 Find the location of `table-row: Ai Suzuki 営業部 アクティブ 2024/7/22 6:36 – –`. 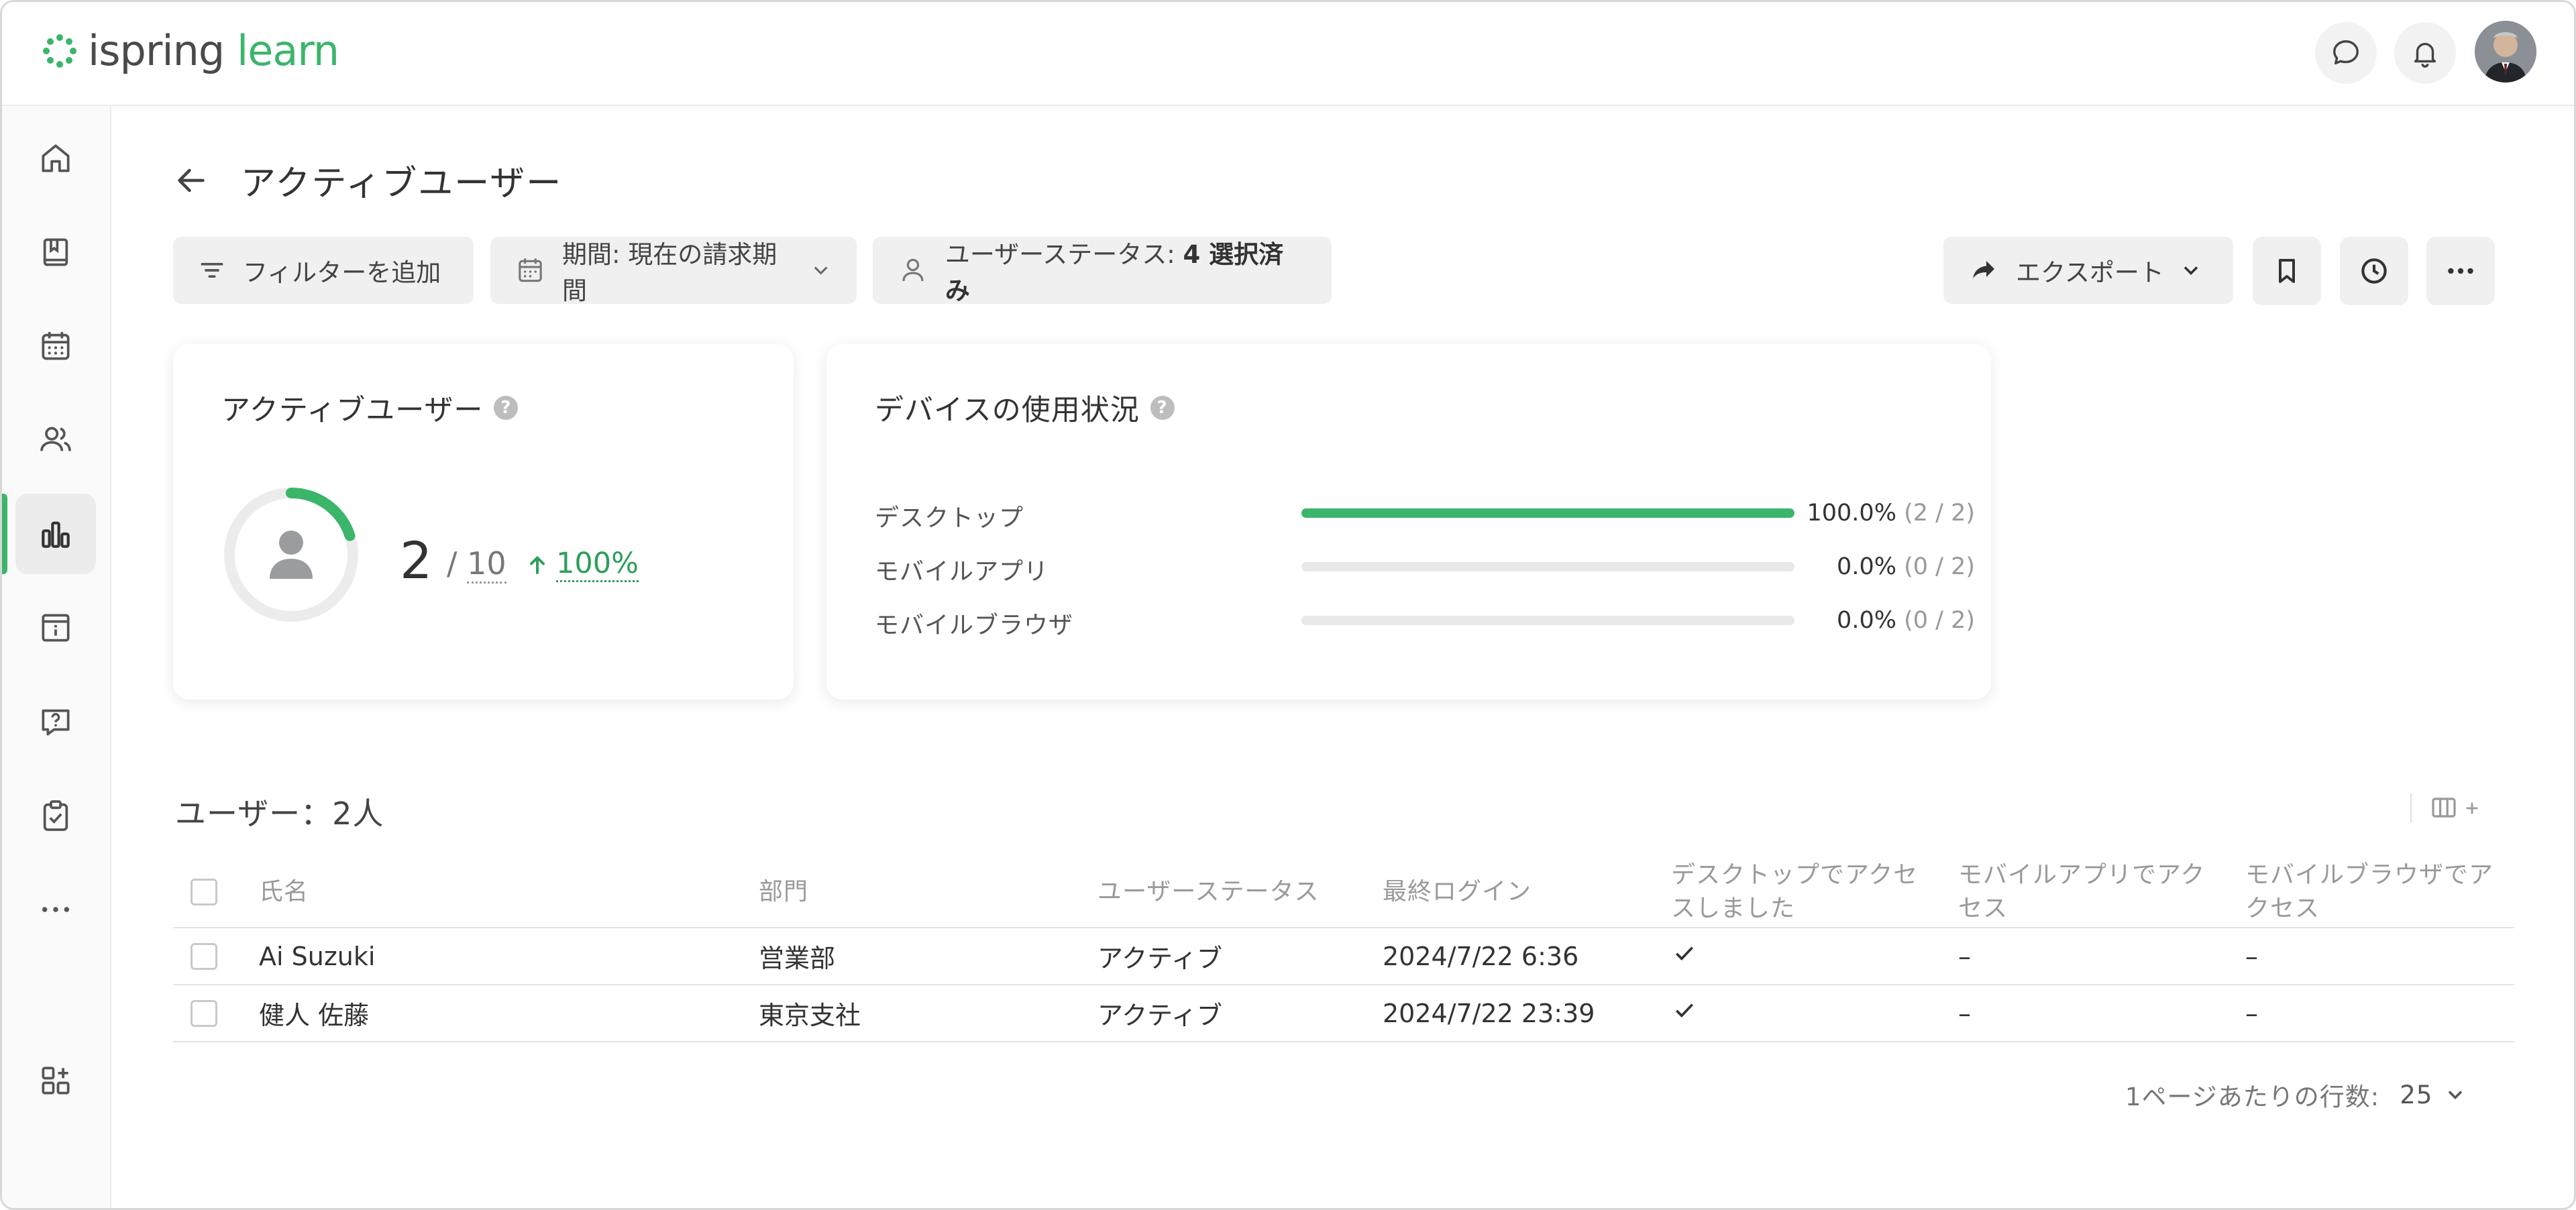

table-row: Ai Suzuki 営業部 アクティブ 2024/7/22 6:36 – – is located at coordinates (1343, 956).